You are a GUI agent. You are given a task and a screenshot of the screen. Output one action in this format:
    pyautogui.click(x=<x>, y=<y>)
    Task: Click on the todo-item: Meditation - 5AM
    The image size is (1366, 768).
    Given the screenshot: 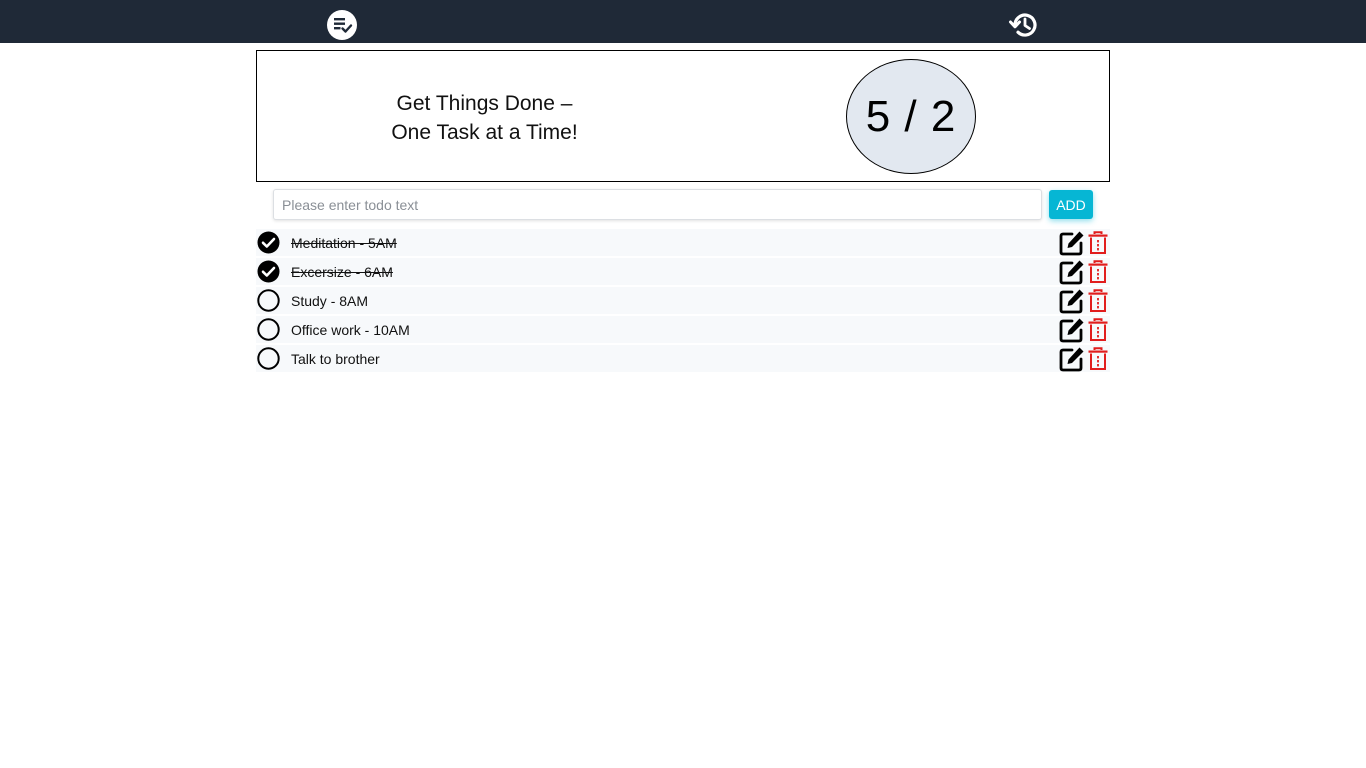 What is the action you would take?
    pyautogui.click(x=683, y=242)
    